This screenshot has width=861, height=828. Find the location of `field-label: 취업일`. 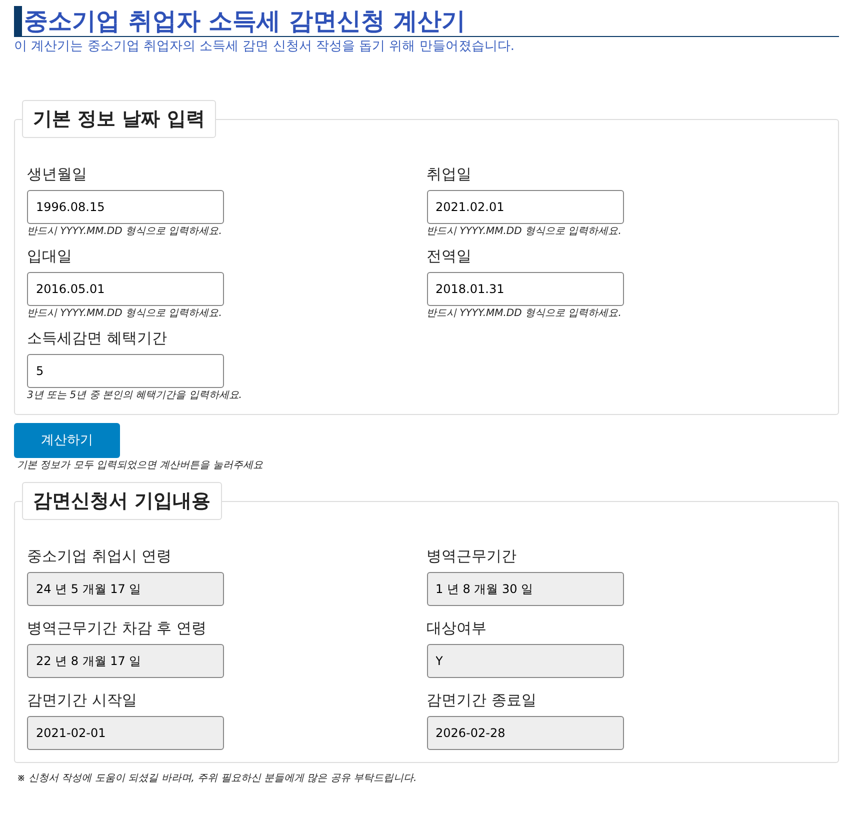

field-label: 취업일 is located at coordinates (449, 174).